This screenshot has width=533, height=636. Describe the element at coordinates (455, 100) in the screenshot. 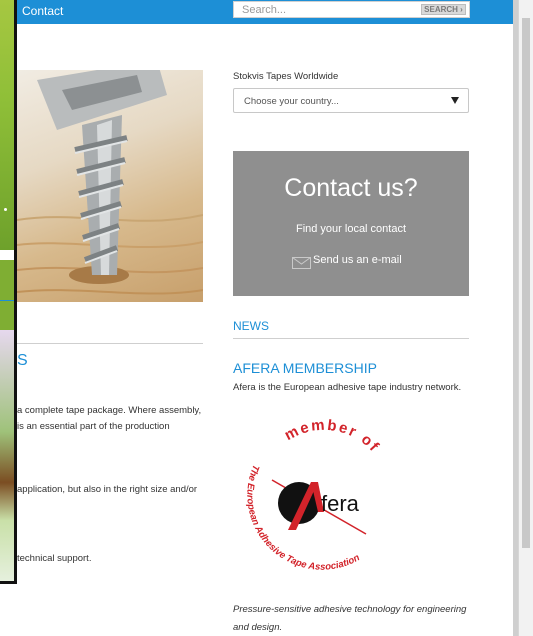

I see `chevron-down-icon` at that location.